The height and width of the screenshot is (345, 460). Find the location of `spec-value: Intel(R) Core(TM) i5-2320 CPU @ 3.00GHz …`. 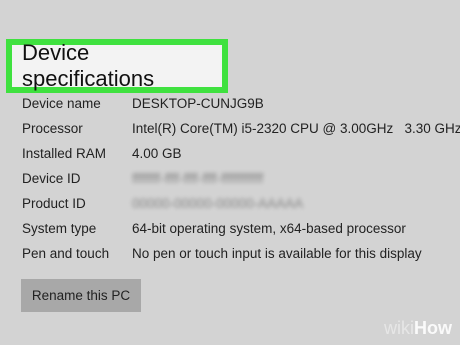

spec-value: Intel(R) Core(TM) i5-2320 CPU @ 3.00GHz … is located at coordinates (296, 128).